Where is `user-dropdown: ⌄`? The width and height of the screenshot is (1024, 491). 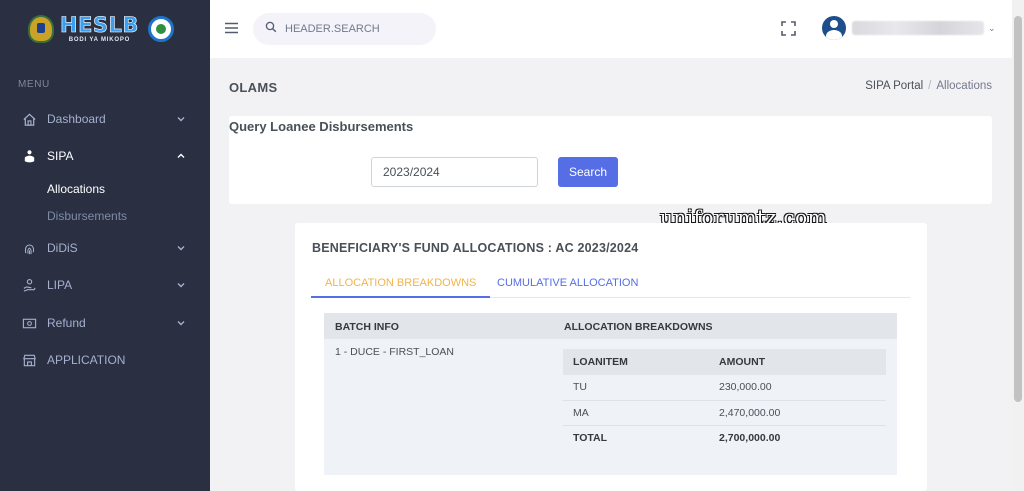 user-dropdown: ⌄ is located at coordinates (909, 28).